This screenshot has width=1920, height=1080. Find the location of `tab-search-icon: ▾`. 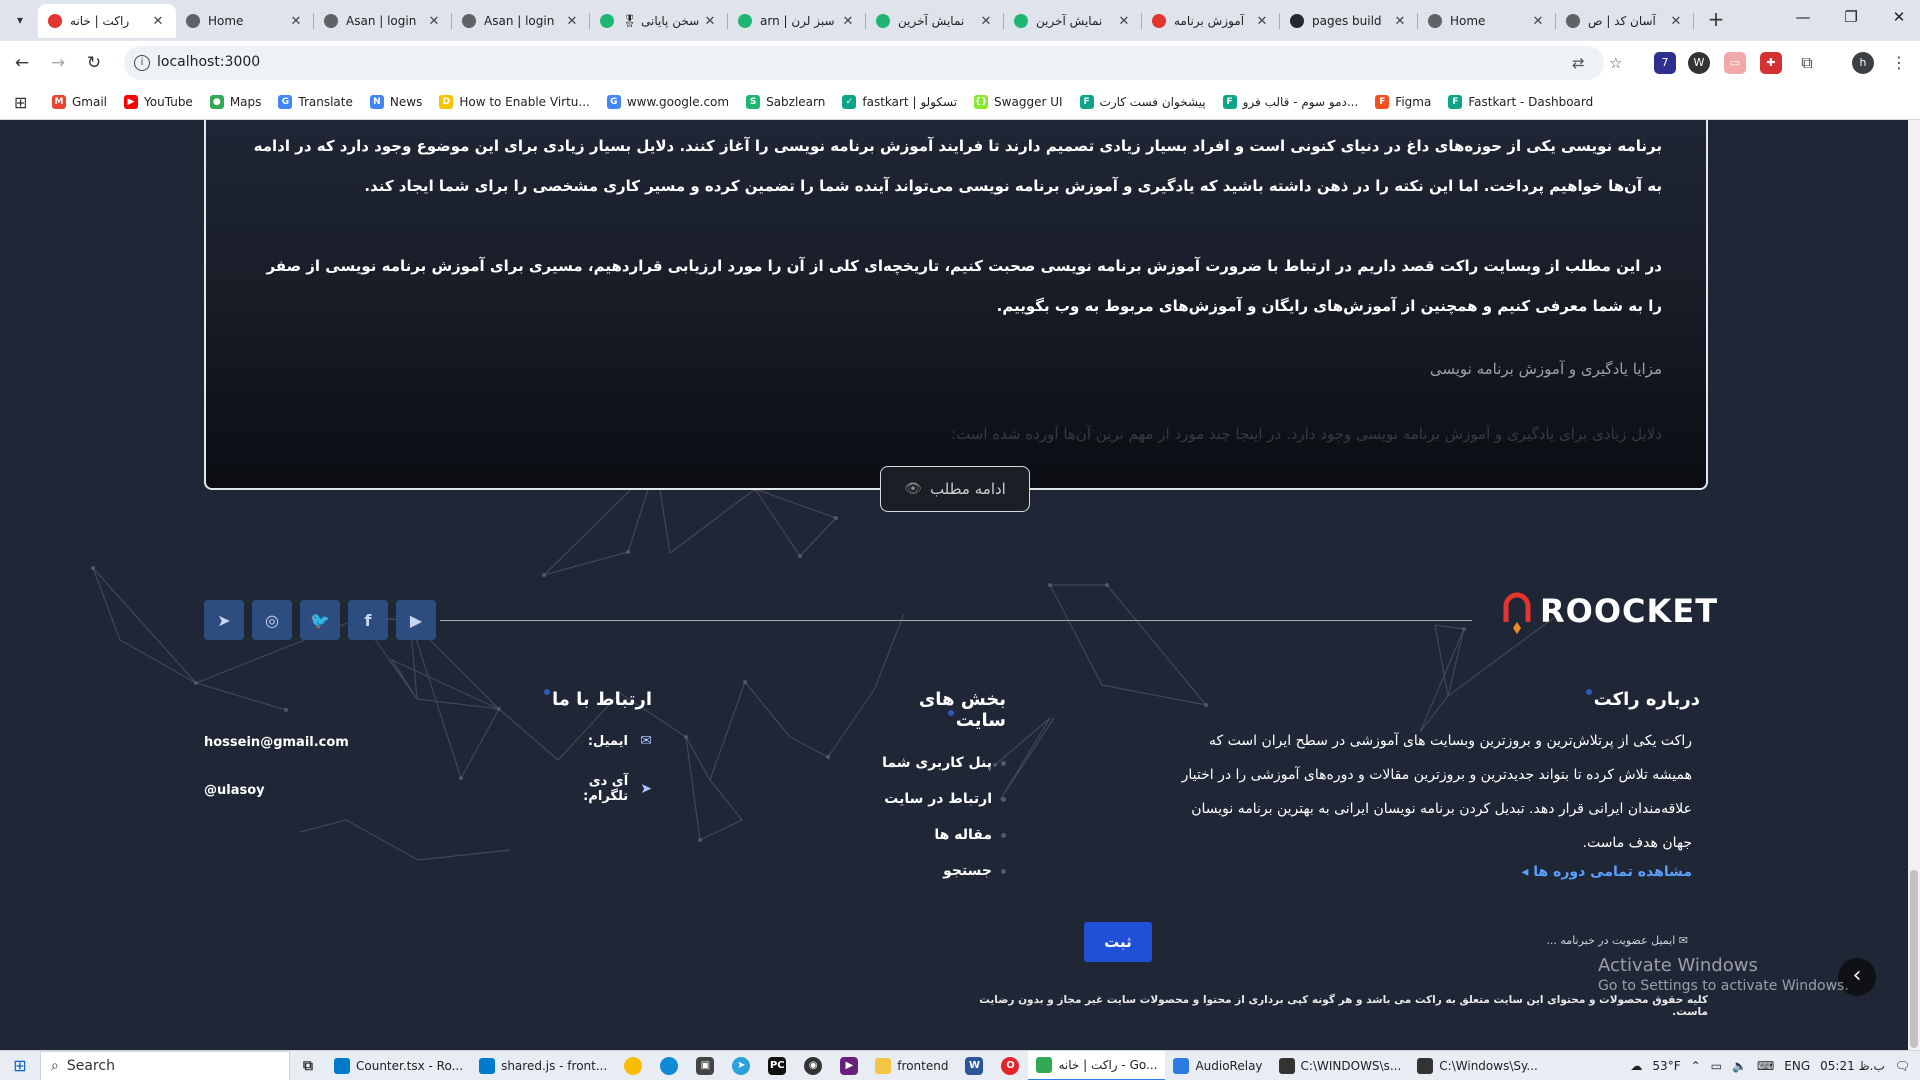

tab-search-icon: ▾ is located at coordinates (20, 20).